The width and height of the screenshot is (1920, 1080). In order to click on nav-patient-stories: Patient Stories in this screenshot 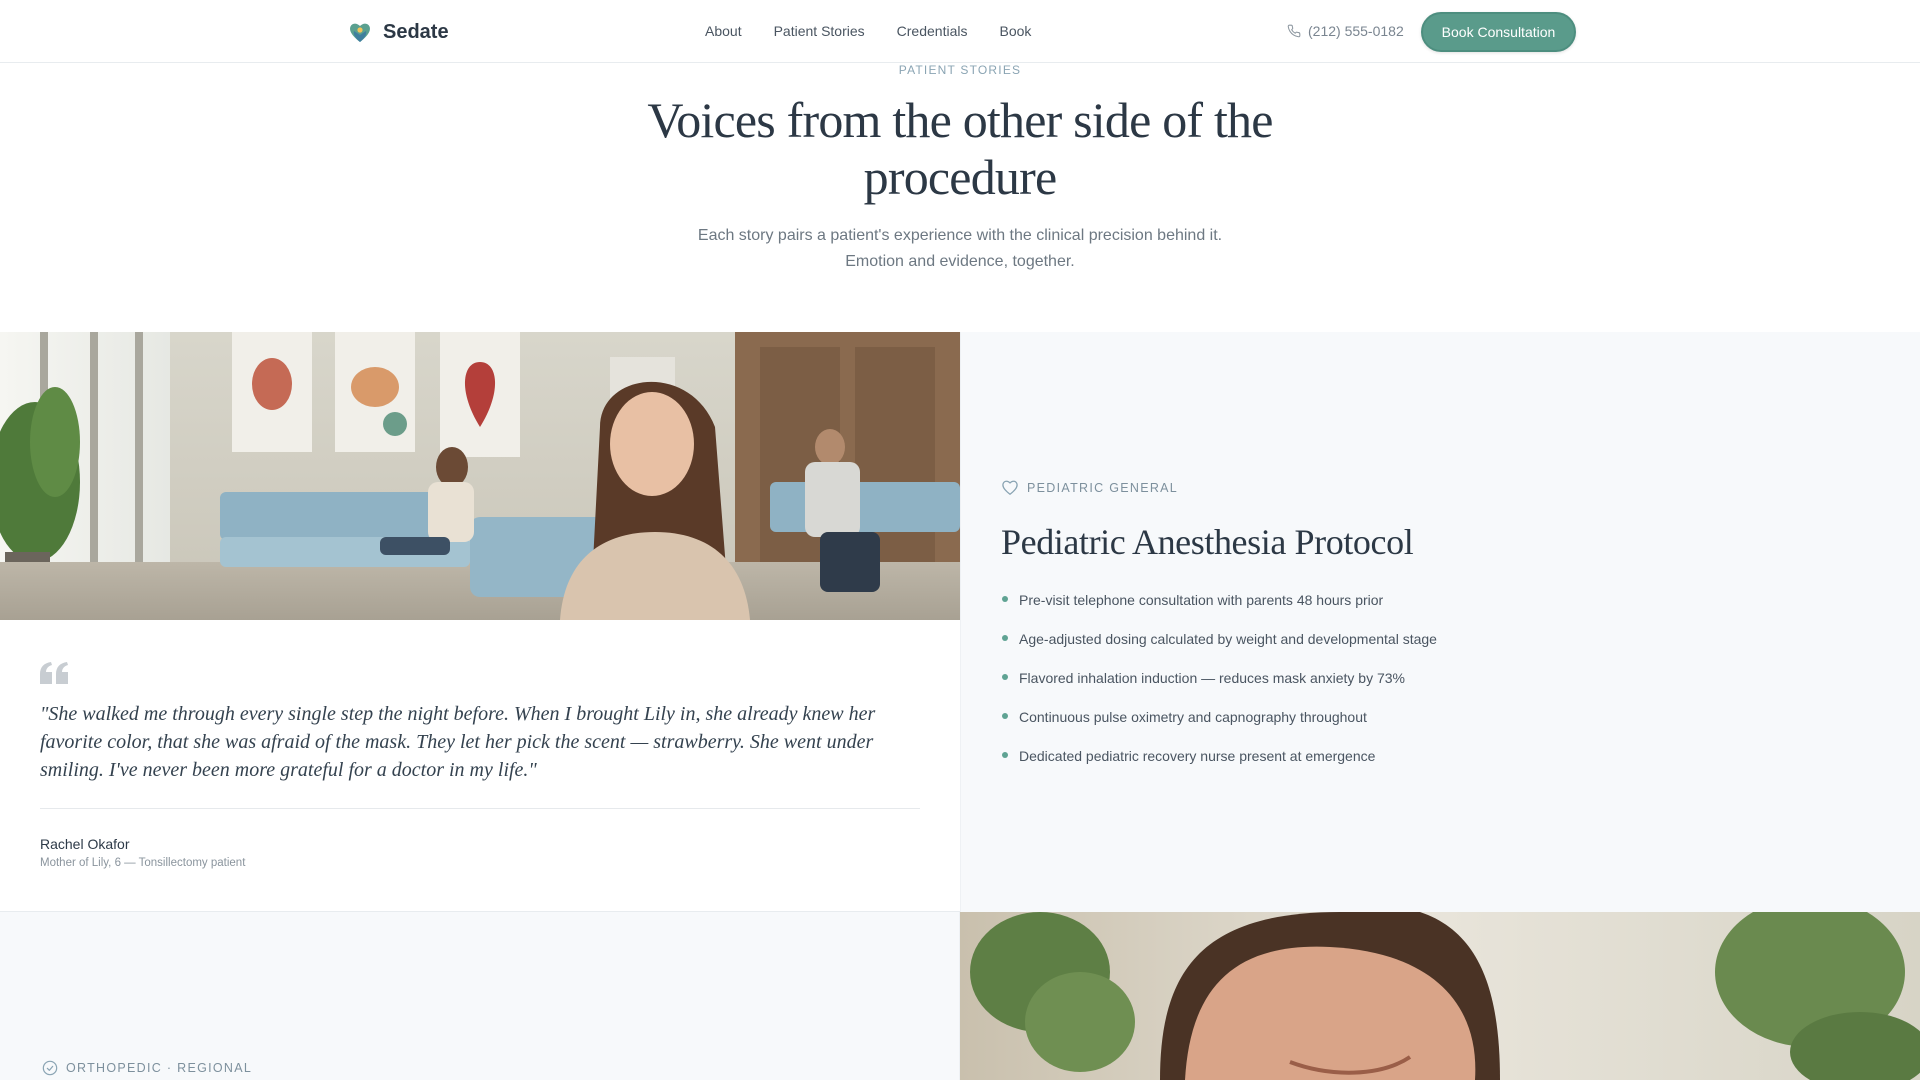, I will do `click(819, 31)`.